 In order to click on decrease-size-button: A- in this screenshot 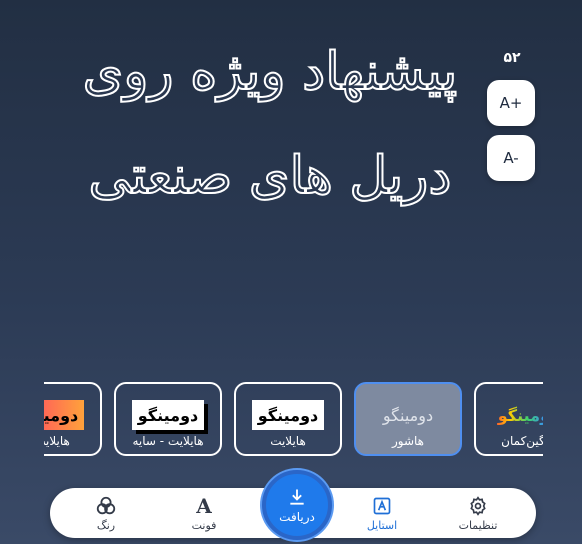, I will do `click(511, 158)`.